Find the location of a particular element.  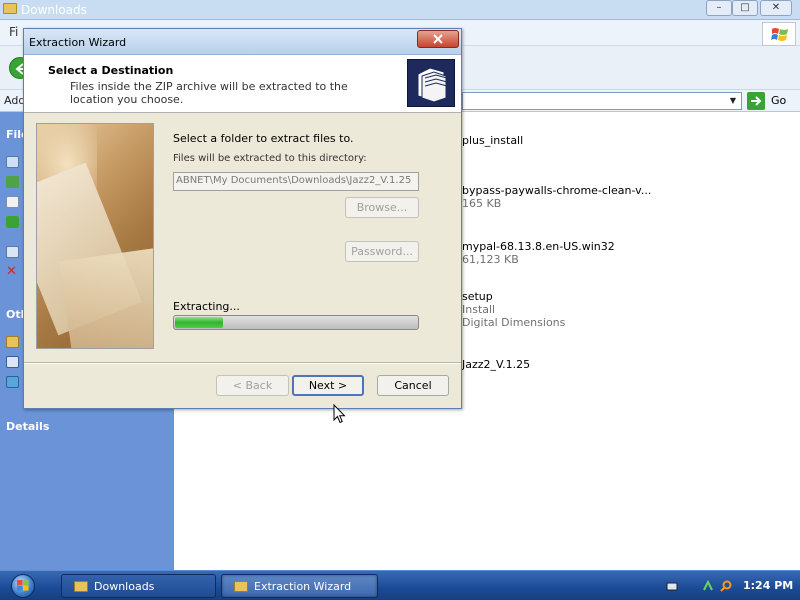

list-item: mypal-68.13.8.en-US.win32 61,123 KB is located at coordinates (622, 257).